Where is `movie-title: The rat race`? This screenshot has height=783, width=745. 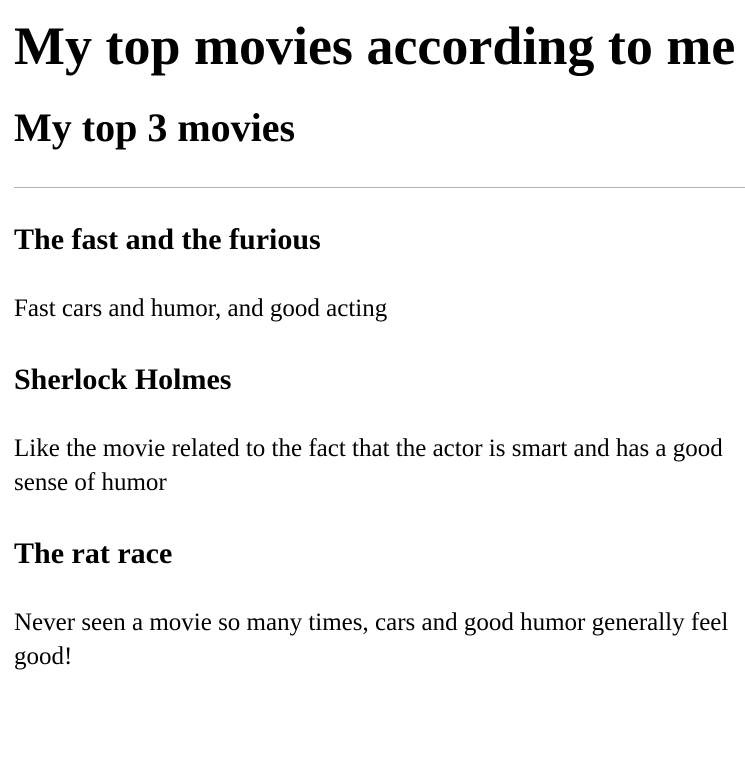 movie-title: The rat race is located at coordinates (93, 553).